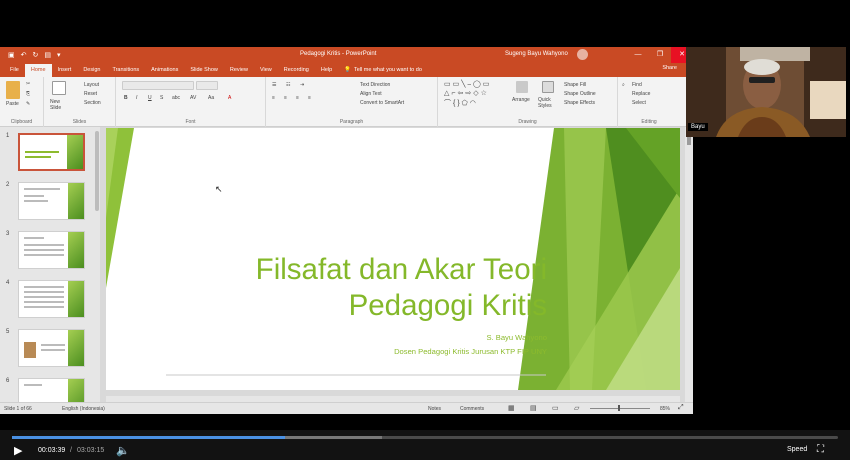 This screenshot has width=850, height=460. Describe the element at coordinates (521, 100) in the screenshot. I see `arrange-button: Arrange` at that location.